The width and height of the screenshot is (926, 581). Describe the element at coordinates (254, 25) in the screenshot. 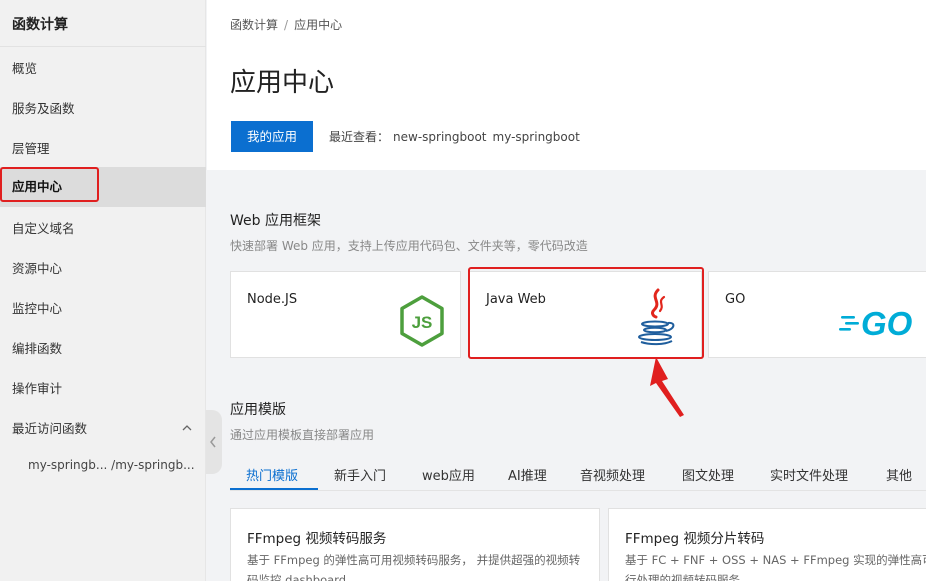

I see `breadcrumb-item-root: 函数计算` at that location.